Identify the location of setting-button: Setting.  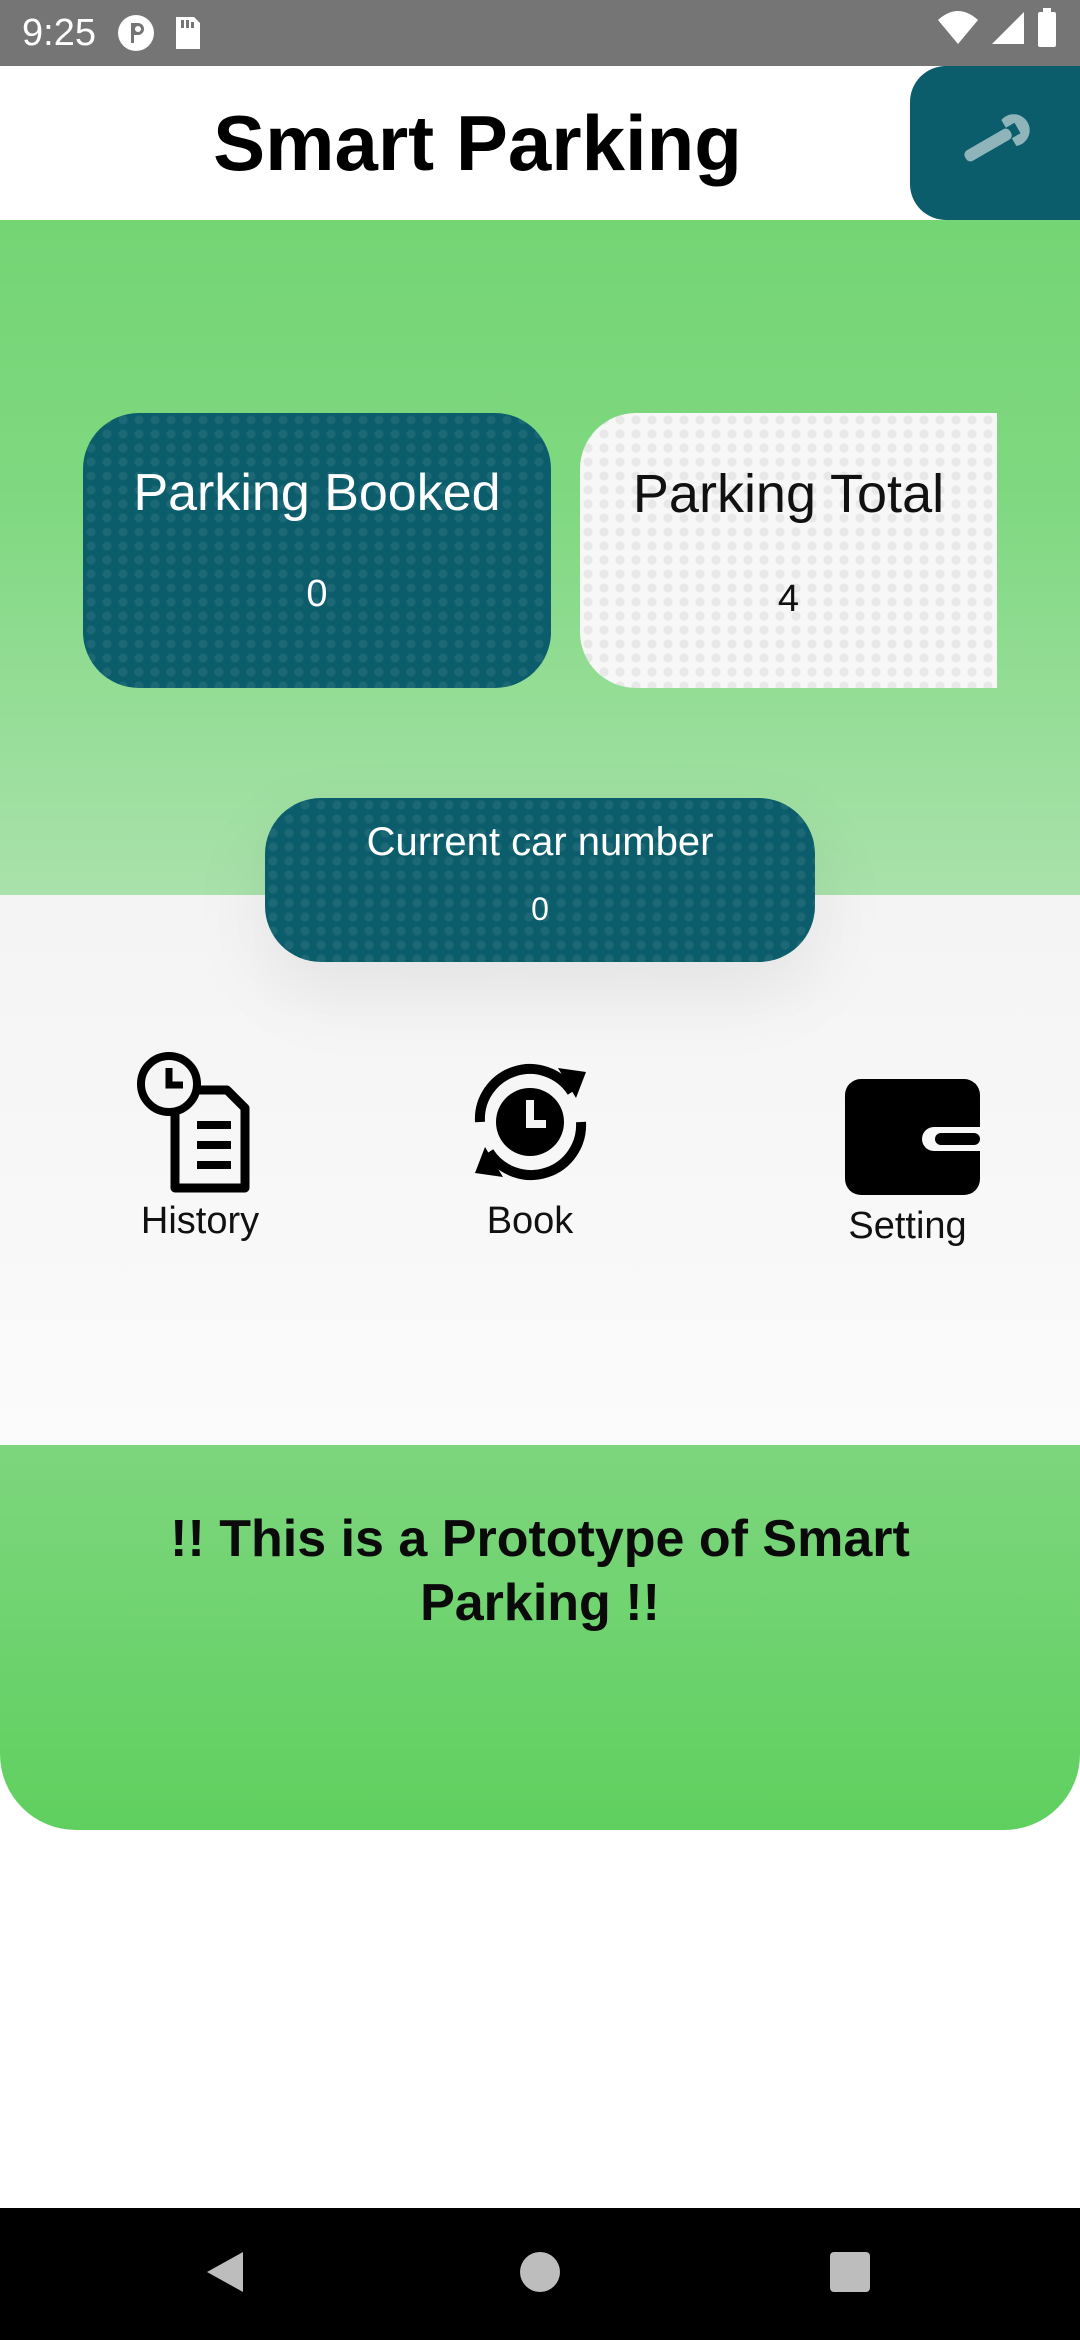
(907, 1161).